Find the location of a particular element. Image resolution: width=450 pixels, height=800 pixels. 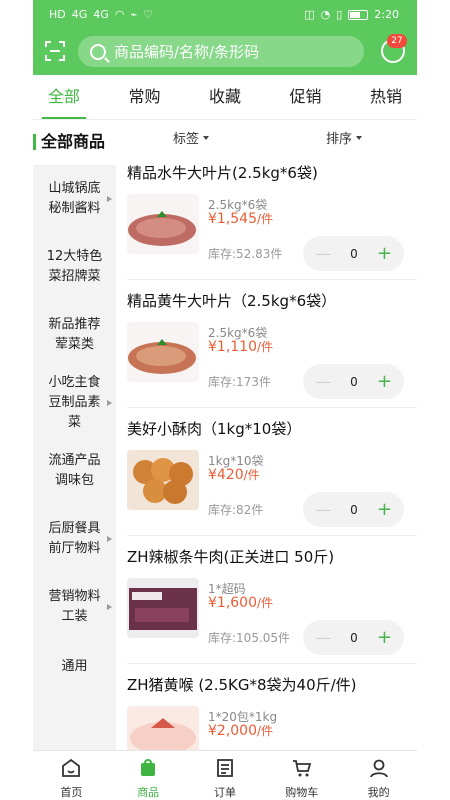

battery-saver-icon: ⌁ is located at coordinates (134, 14).